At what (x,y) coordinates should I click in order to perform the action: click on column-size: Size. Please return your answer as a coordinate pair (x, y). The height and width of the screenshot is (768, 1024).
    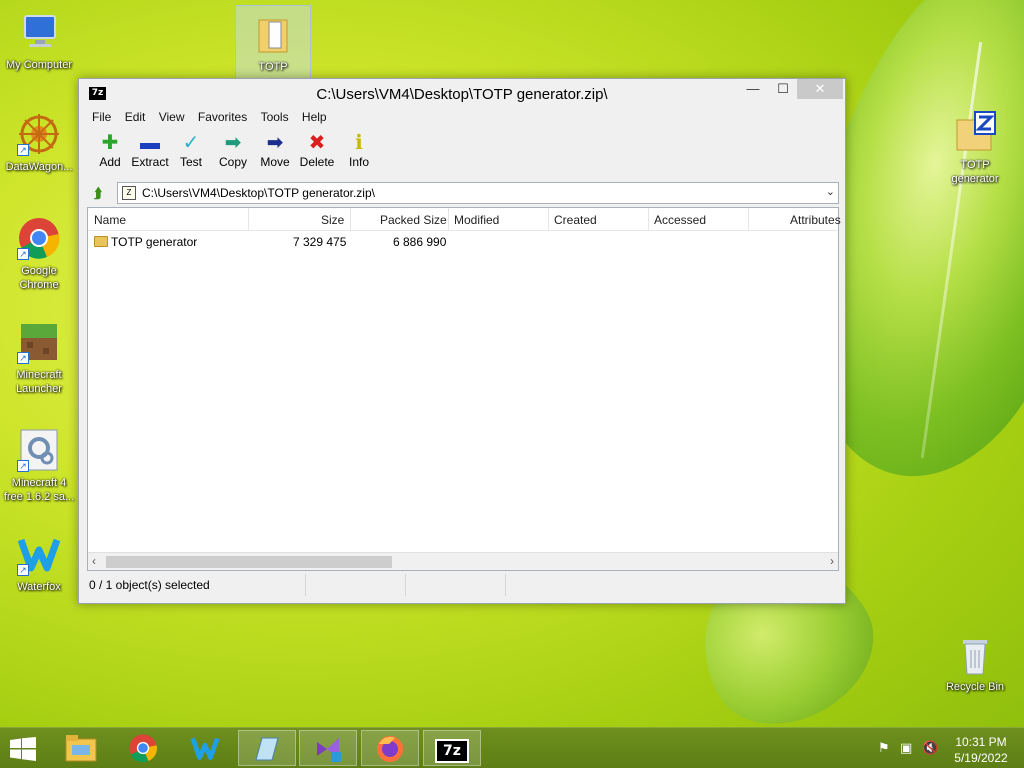
    Looking at the image, I should click on (332, 220).